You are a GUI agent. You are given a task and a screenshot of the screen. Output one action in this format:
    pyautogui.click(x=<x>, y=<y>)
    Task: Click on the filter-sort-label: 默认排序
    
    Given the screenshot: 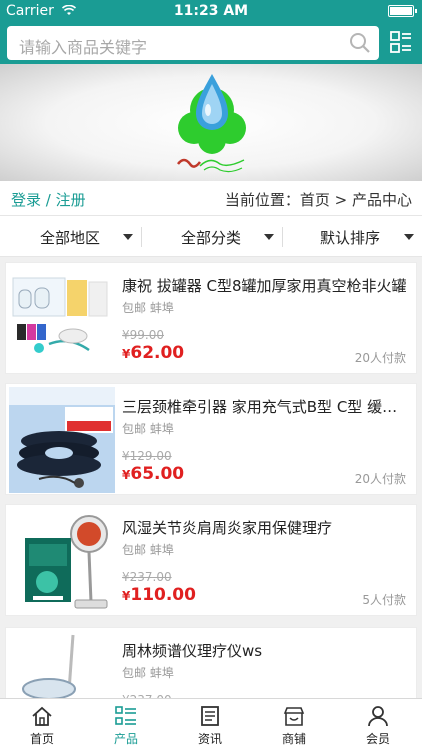 What is the action you would take?
    pyautogui.click(x=350, y=238)
    